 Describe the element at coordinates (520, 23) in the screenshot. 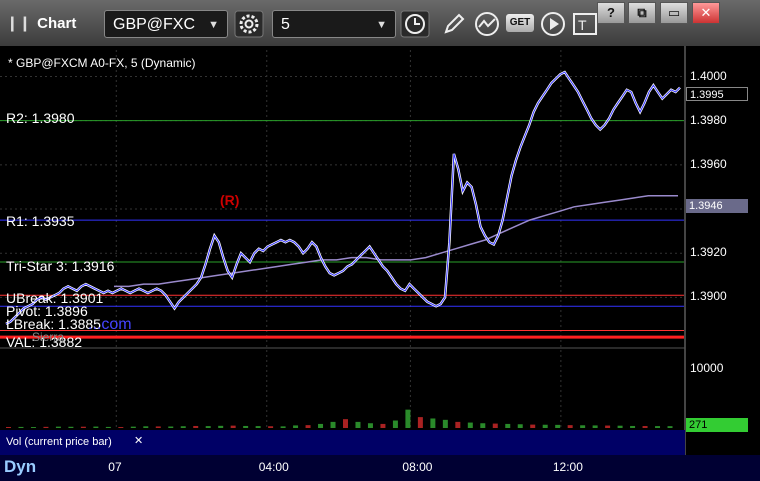

I see `get-icon: GET` at that location.